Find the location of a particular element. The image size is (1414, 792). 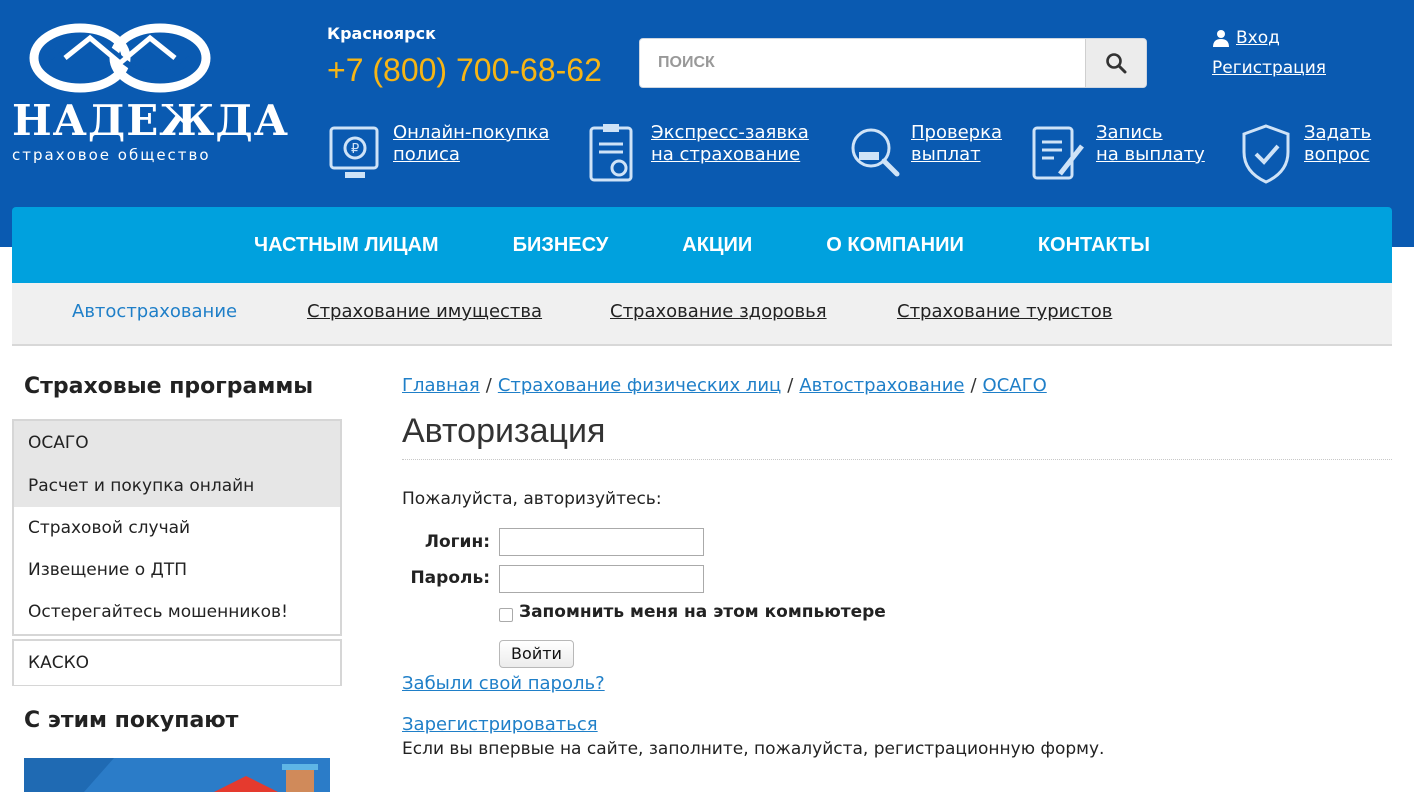

subnav-health: Страхование здоровья is located at coordinates (718, 311).